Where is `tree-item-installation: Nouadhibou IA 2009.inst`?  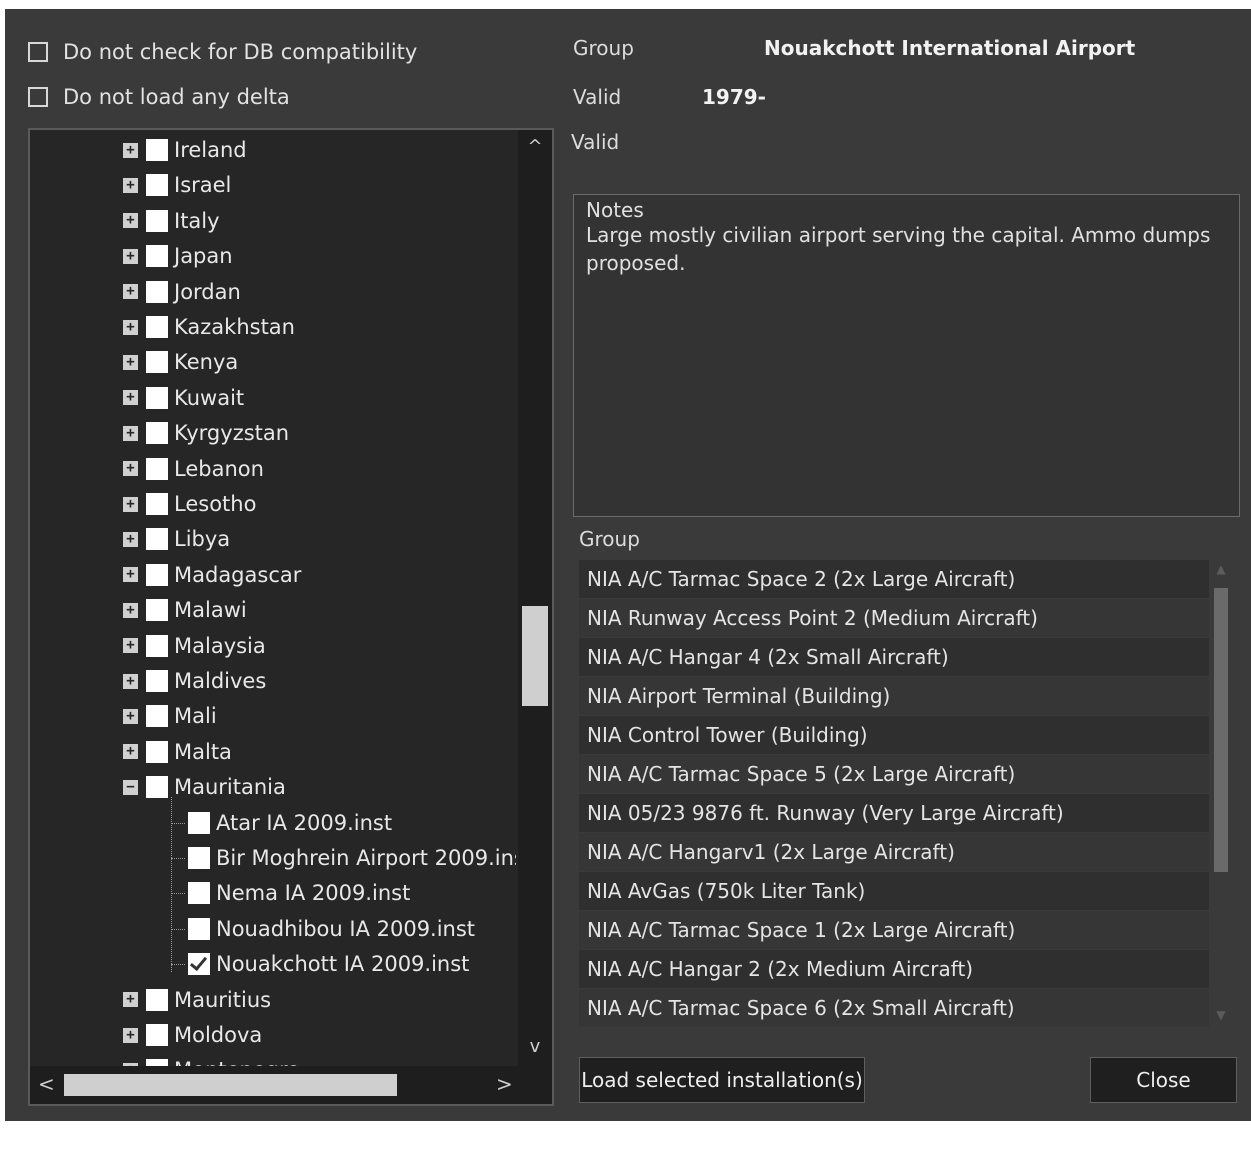 tree-item-installation: Nouadhibou IA 2009.inst is located at coordinates (331, 929).